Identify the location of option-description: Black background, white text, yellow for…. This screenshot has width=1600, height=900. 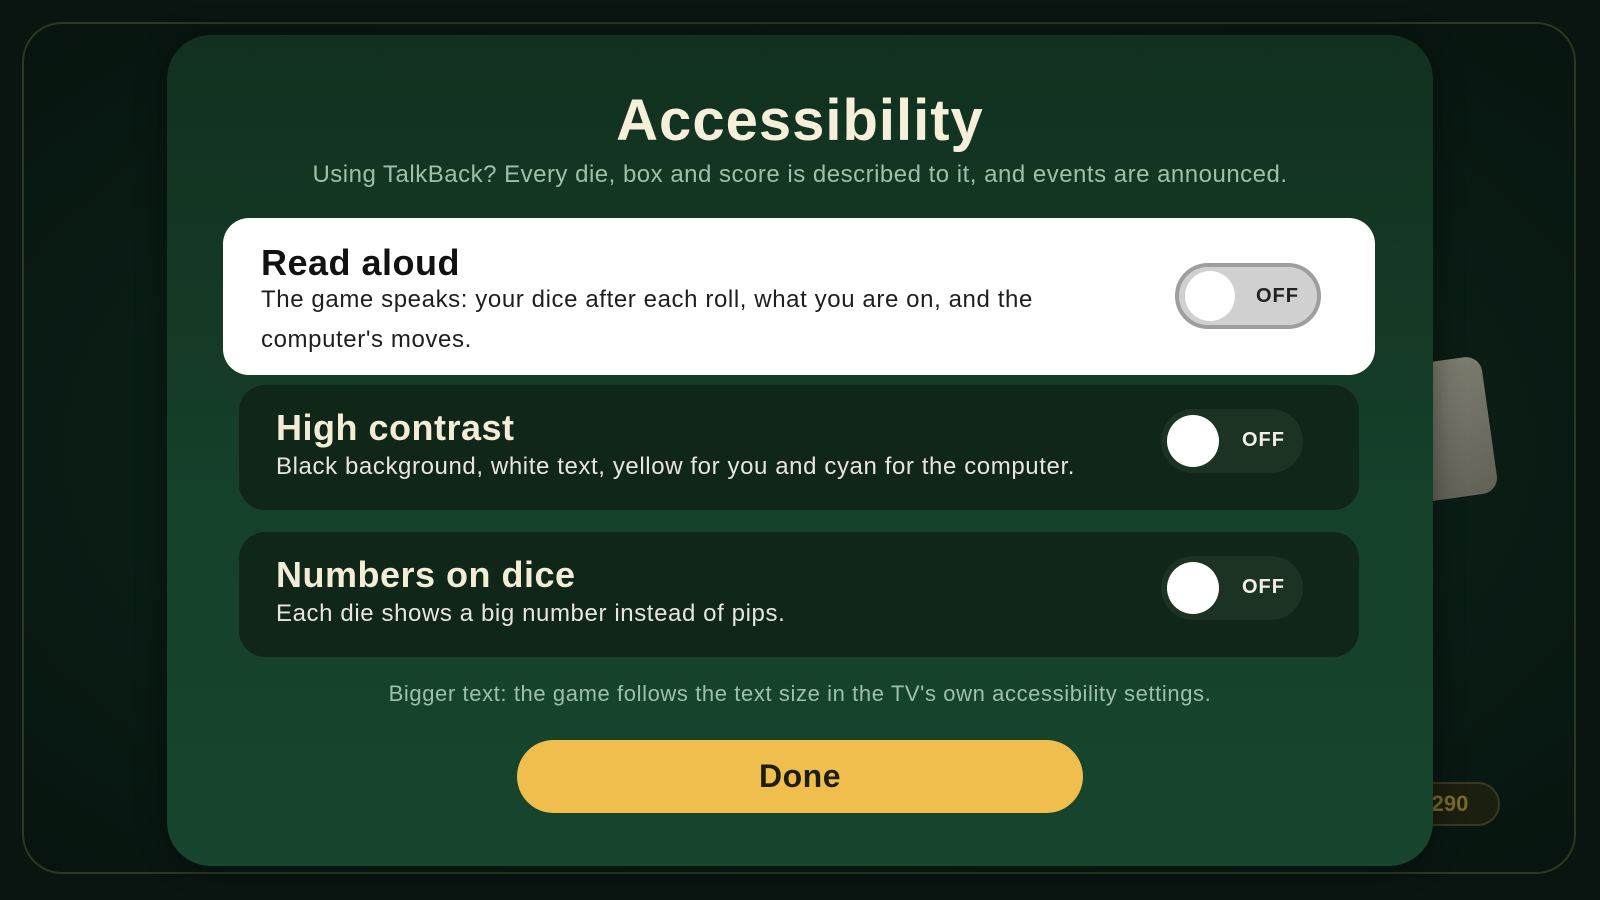
(675, 466).